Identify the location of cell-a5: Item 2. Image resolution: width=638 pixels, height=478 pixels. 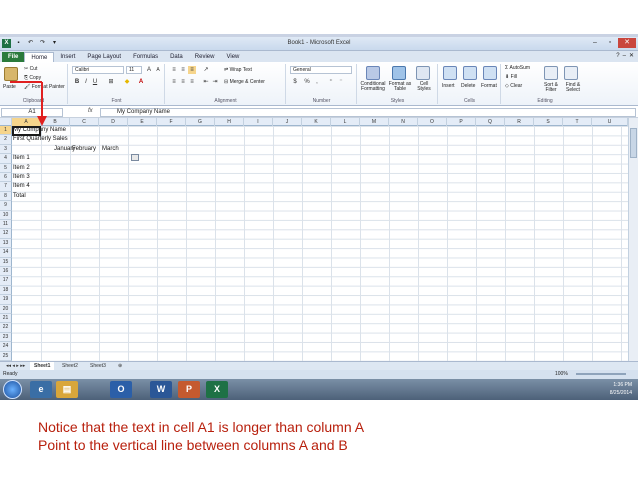
(21, 168).